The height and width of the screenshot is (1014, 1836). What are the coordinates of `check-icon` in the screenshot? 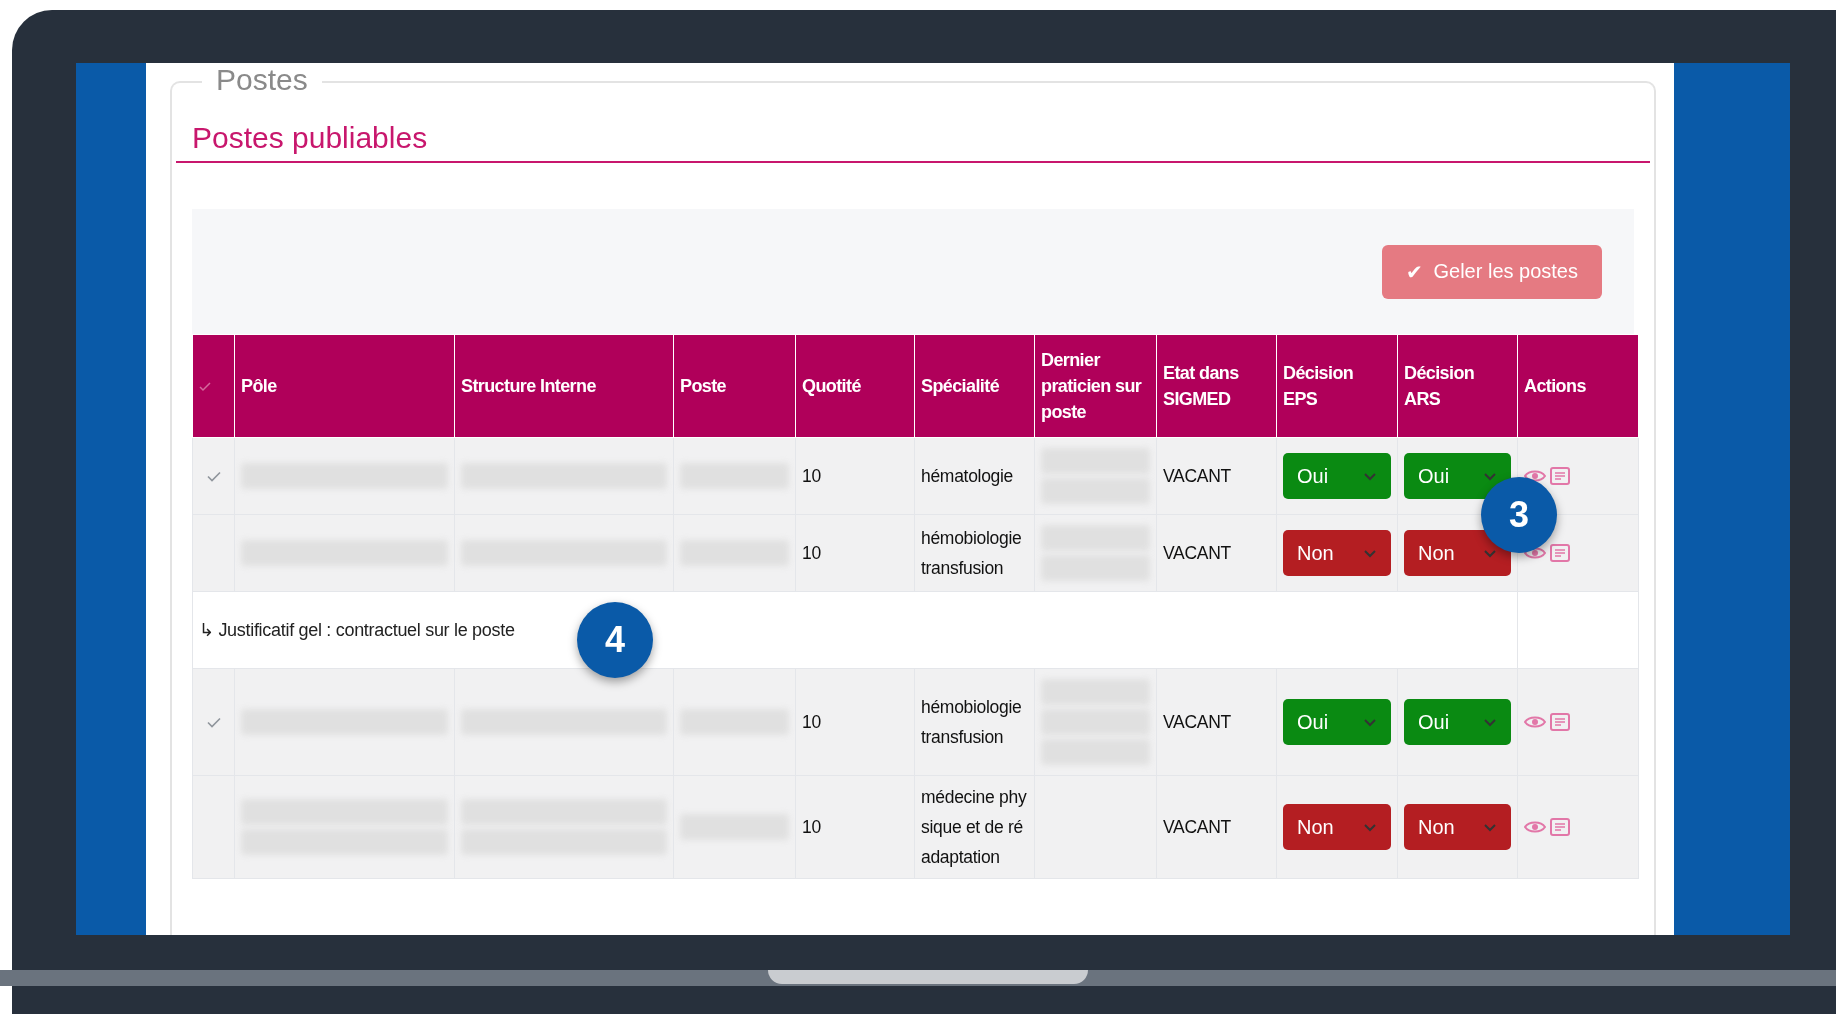 It's located at (205, 387).